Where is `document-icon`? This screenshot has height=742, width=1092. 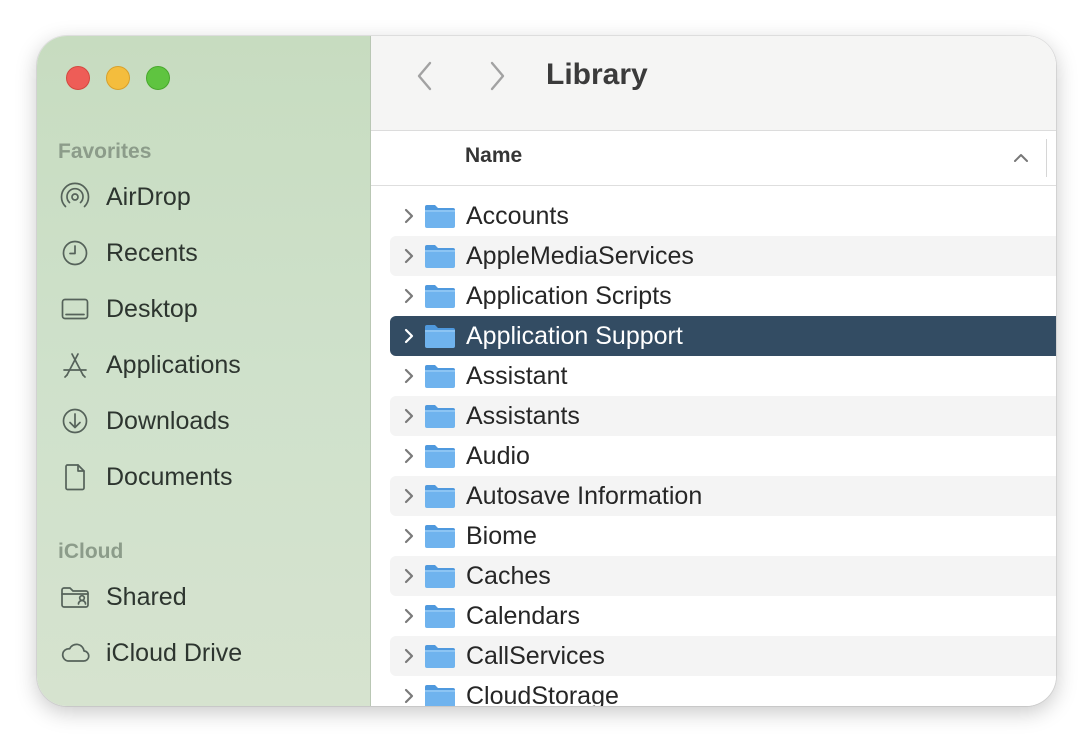 document-icon is located at coordinates (75, 477).